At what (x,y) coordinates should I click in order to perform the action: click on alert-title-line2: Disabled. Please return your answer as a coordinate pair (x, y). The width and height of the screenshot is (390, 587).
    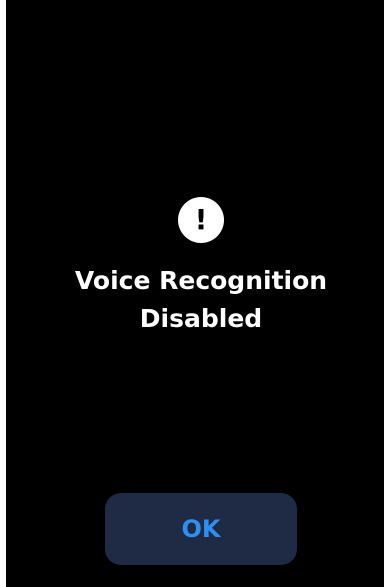
    Looking at the image, I should click on (201, 318).